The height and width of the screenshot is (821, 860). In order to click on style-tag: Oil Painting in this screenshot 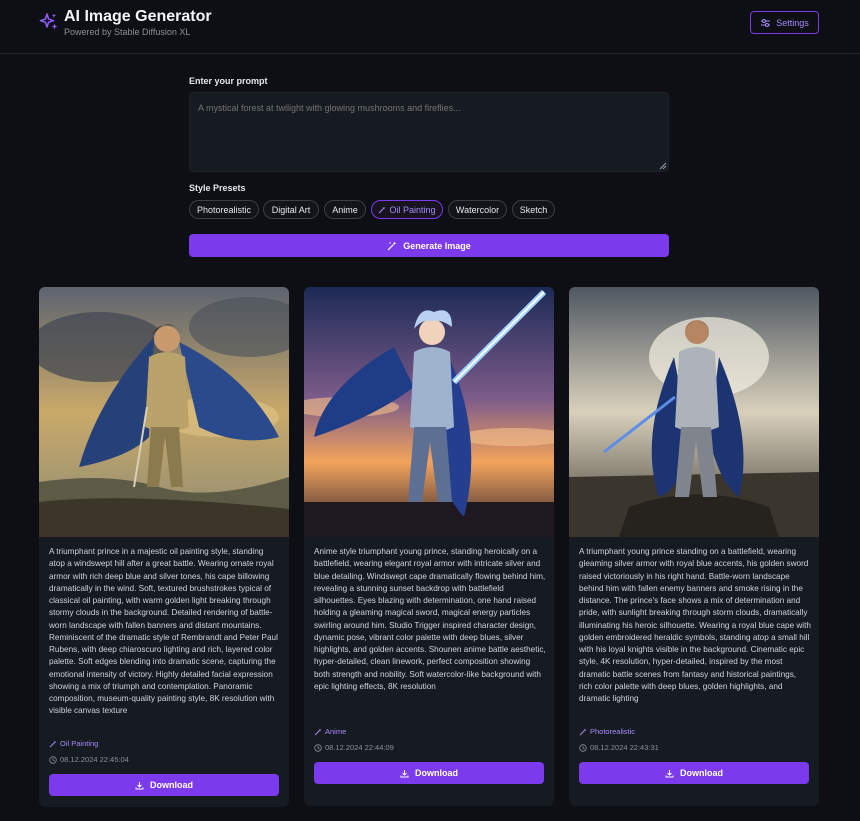, I will do `click(73, 743)`.